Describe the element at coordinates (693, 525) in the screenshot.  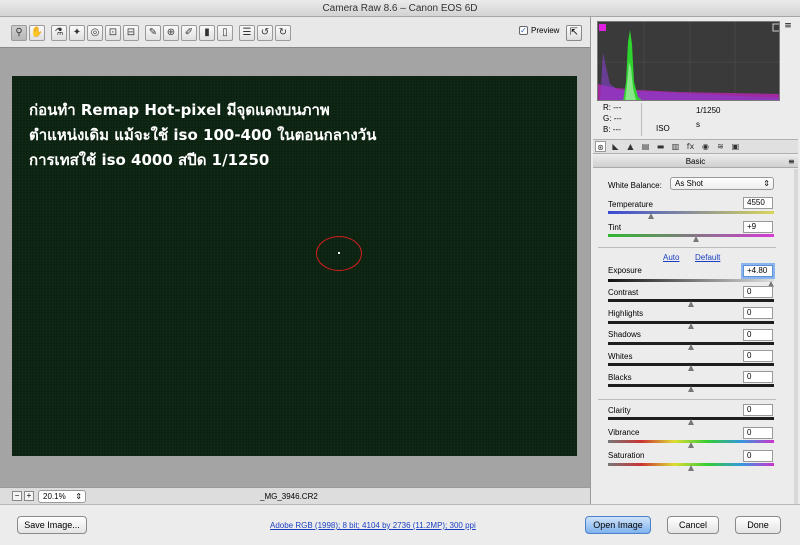
I see `cancel-button: Cancel` at that location.